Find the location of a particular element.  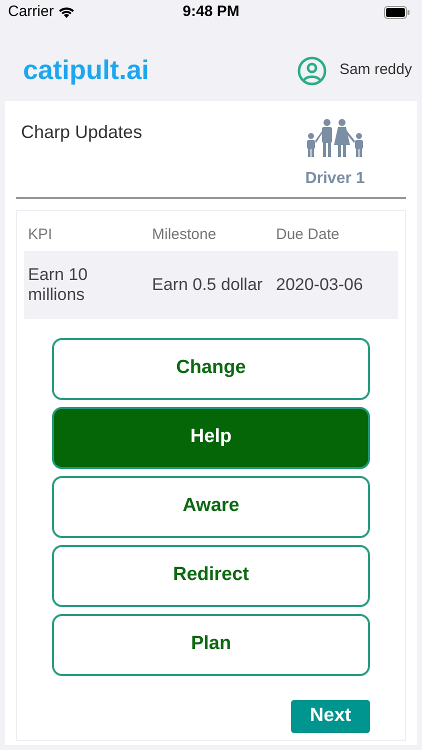

table-cell-text: Earn 0.5 dollar is located at coordinates (207, 284).